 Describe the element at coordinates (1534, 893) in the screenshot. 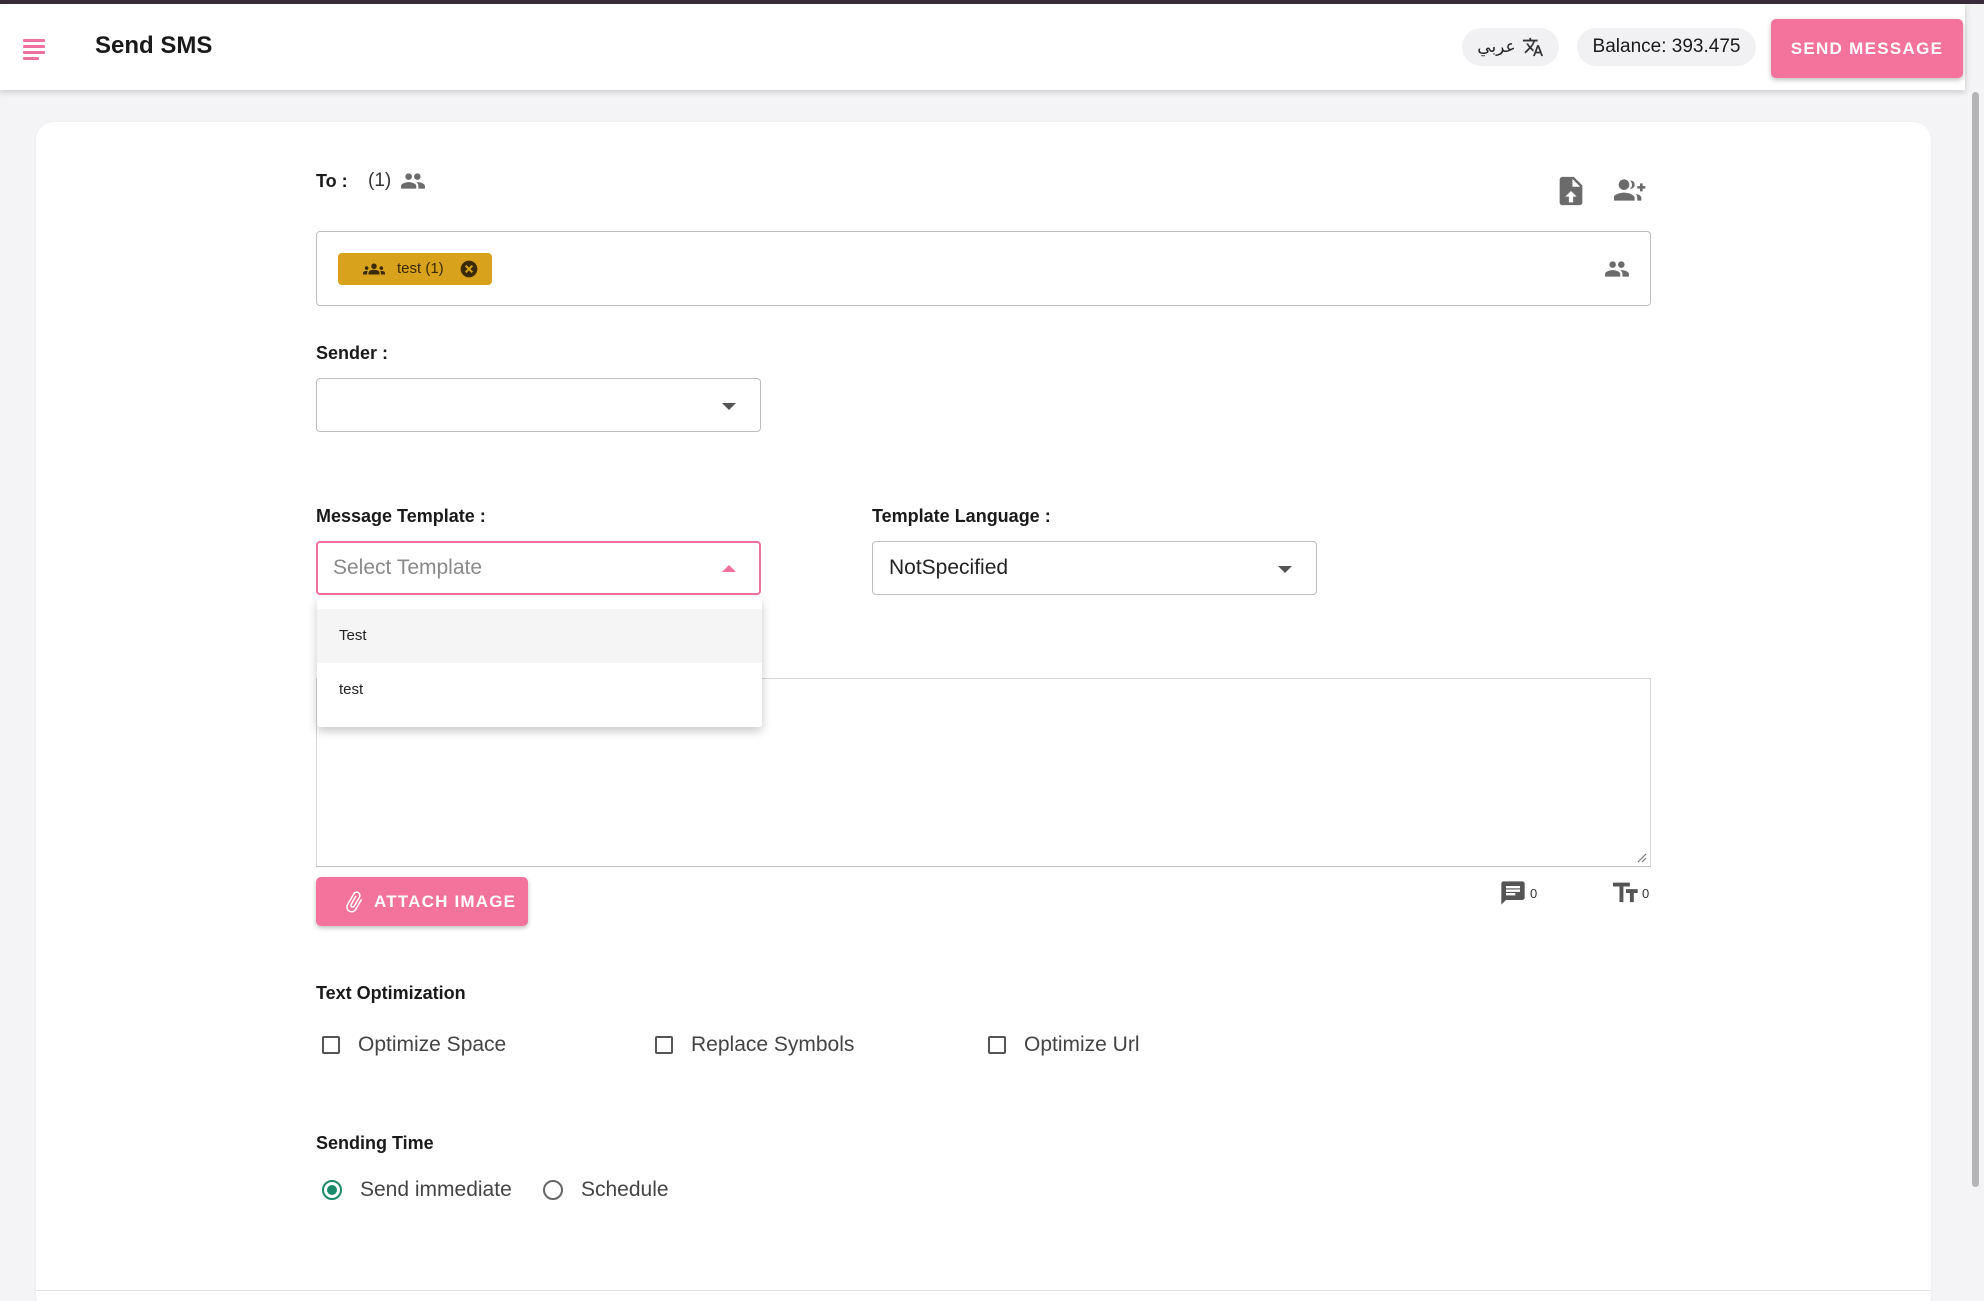

I see `message-count: 0` at that location.